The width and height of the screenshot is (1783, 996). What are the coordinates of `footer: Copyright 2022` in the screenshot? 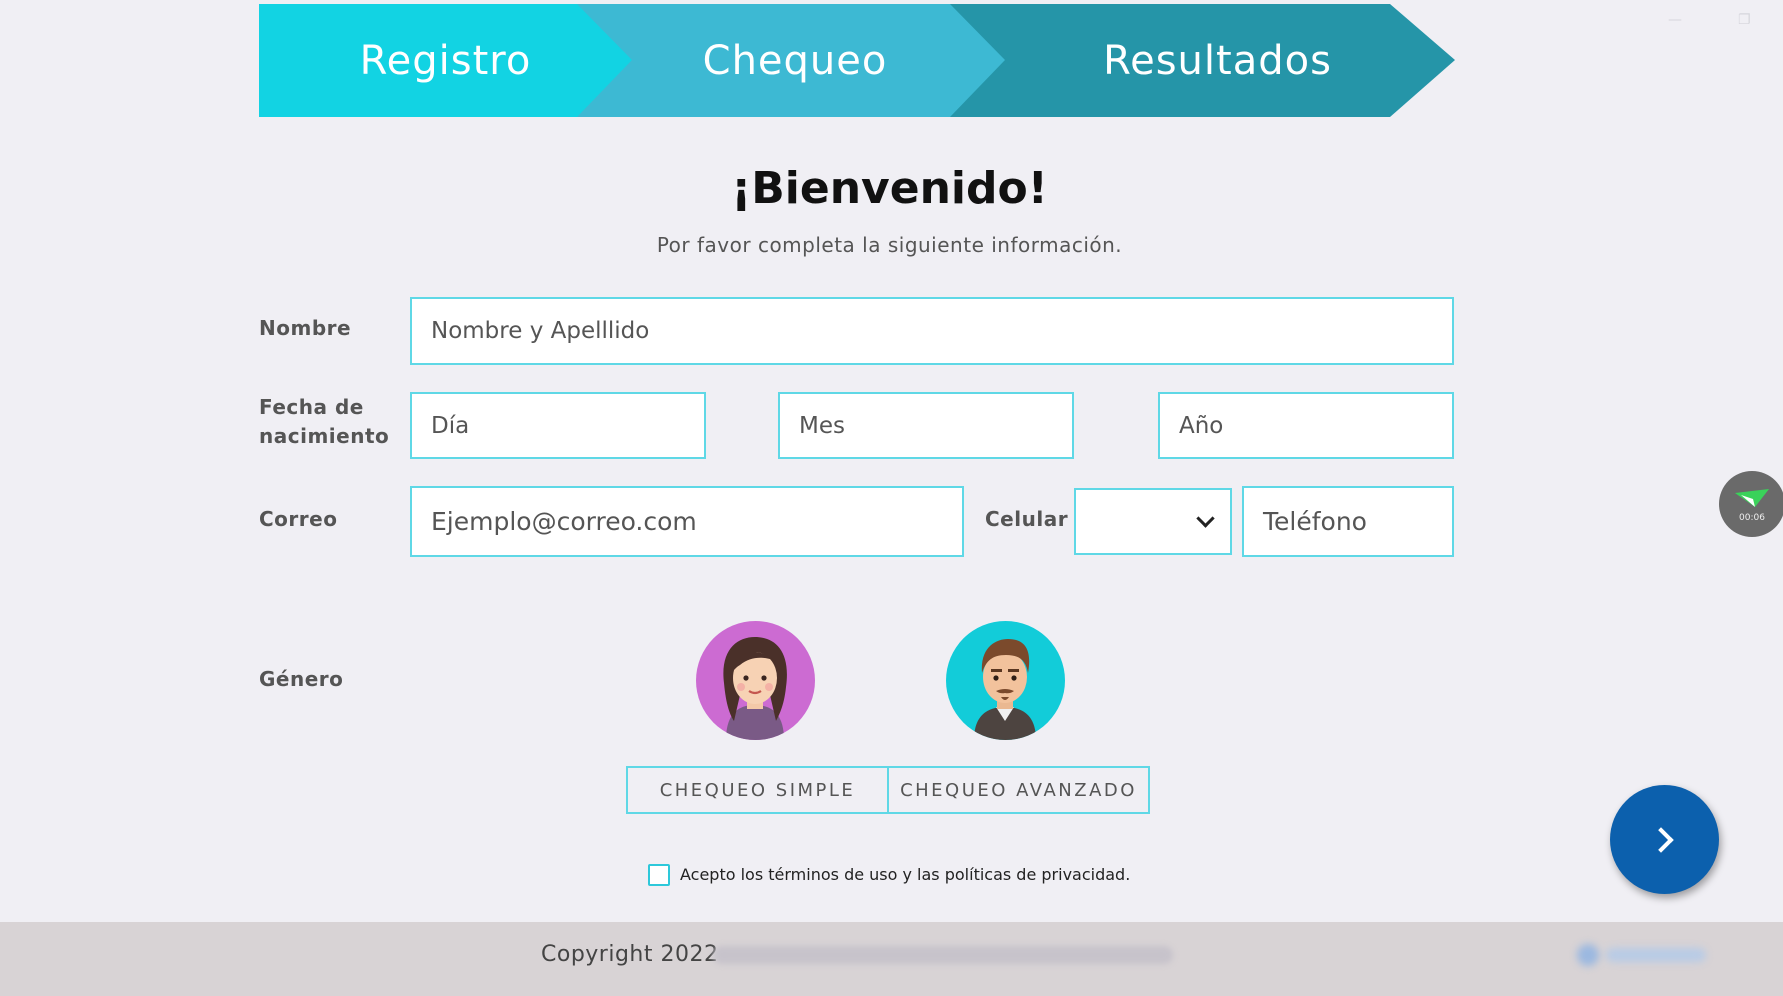 It's located at (891, 959).